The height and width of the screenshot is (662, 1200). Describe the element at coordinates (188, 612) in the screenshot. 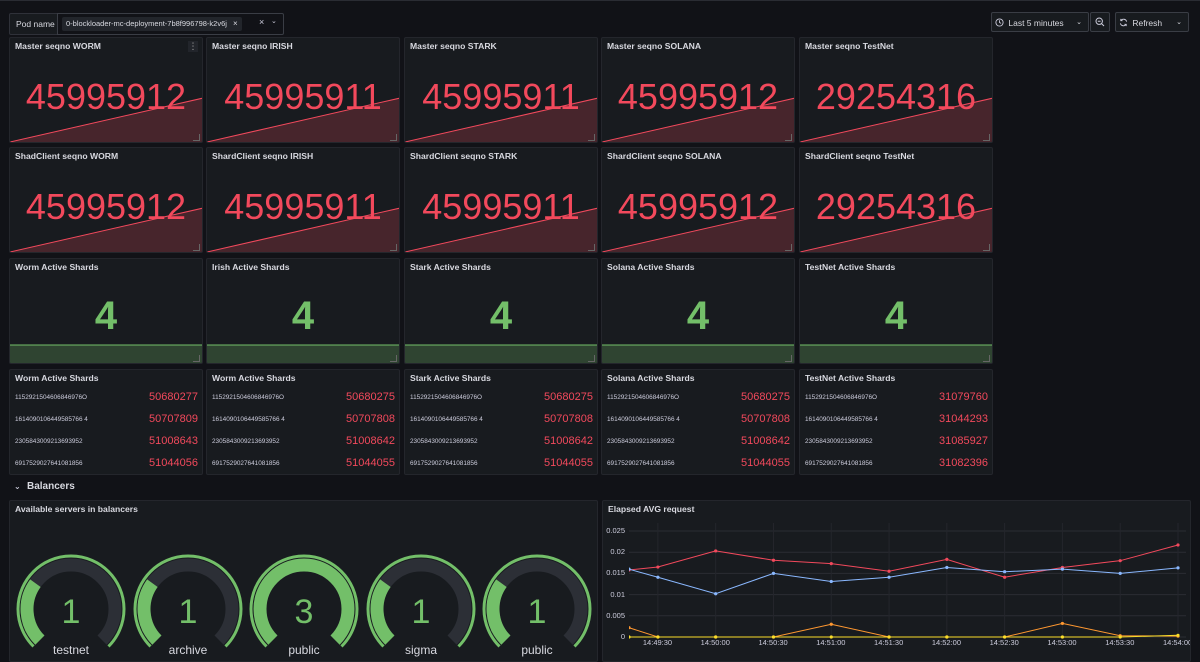

I see `gauge-value: 1` at that location.